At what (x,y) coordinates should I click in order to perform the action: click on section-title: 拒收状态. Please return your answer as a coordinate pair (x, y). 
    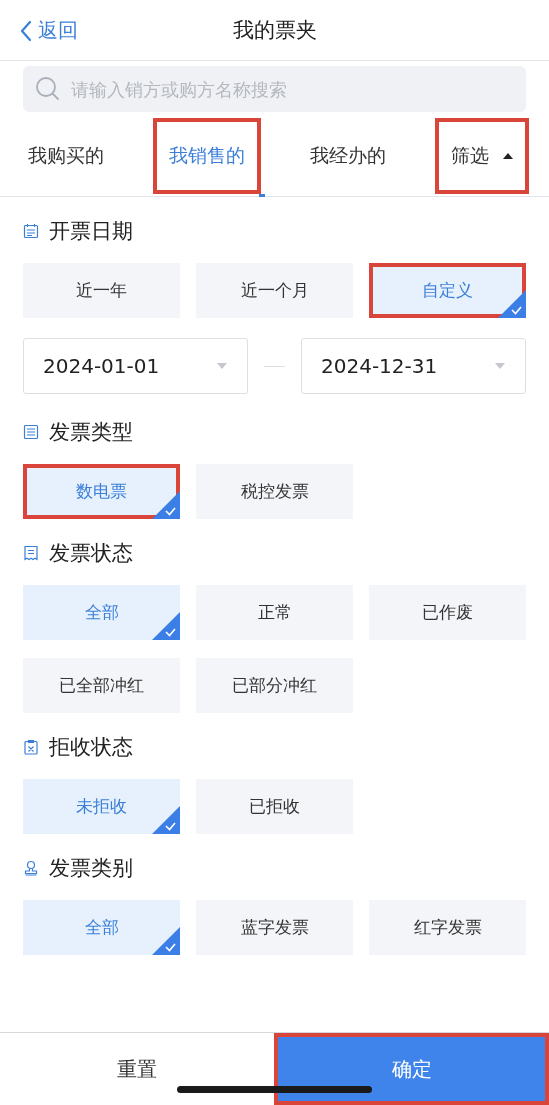
    Looking at the image, I should click on (91, 747).